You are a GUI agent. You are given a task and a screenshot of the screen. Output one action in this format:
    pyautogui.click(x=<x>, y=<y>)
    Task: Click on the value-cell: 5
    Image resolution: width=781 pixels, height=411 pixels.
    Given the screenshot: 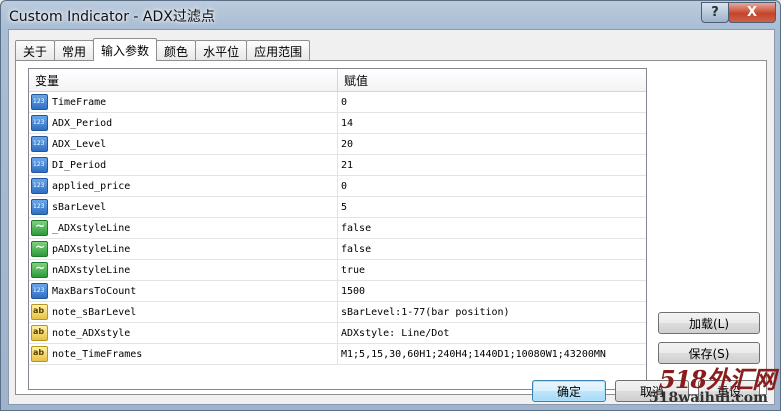 What is the action you would take?
    pyautogui.click(x=342, y=207)
    